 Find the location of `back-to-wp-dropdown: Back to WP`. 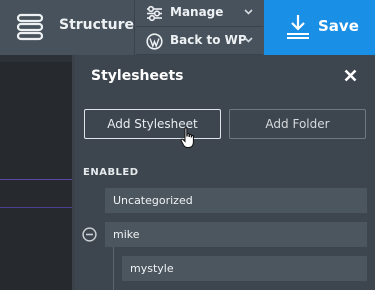

back-to-wp-dropdown: Back to WP is located at coordinates (199, 41).